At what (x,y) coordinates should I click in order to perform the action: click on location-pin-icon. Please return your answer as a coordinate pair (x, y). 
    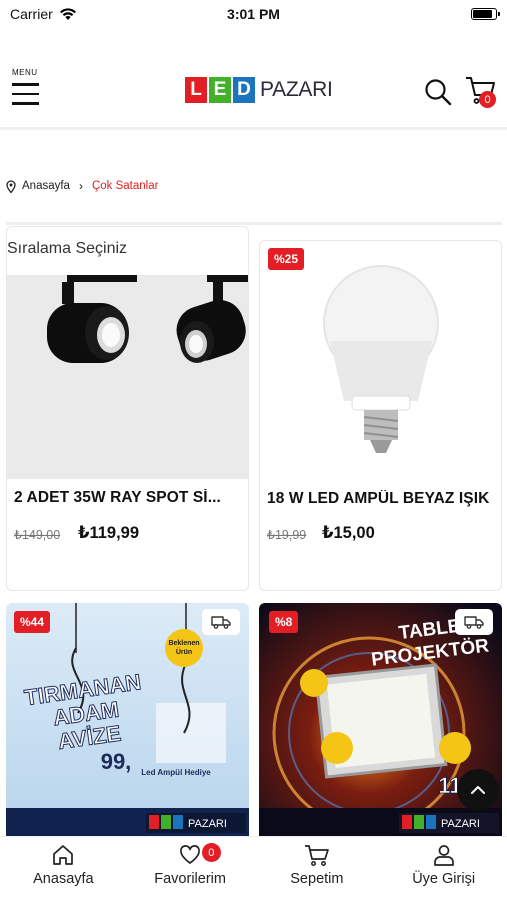
    Looking at the image, I should click on (11, 186).